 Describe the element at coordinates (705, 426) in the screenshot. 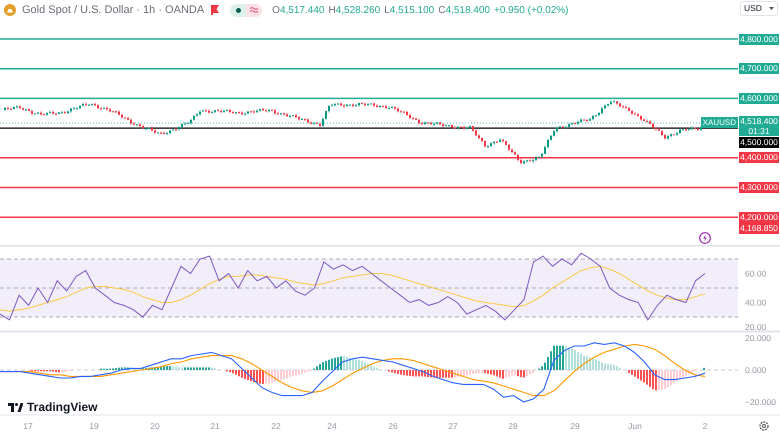

I see `time-label: 2` at that location.